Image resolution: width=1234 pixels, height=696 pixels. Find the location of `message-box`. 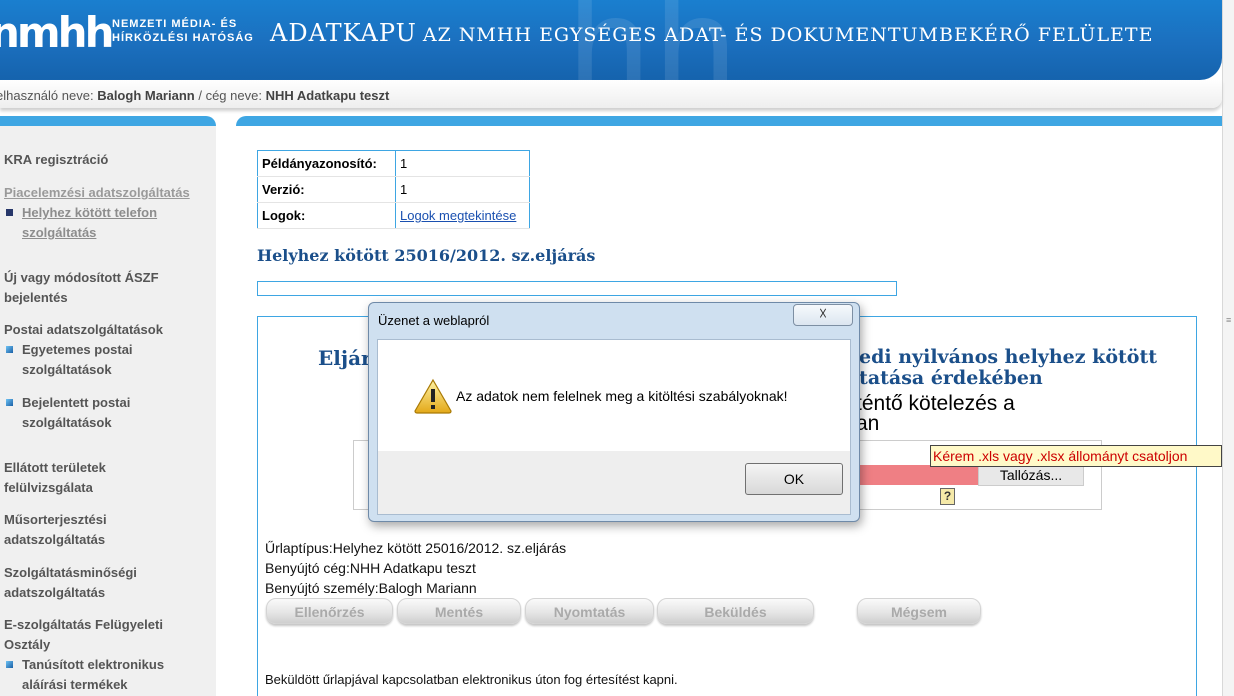

message-box is located at coordinates (577, 288).